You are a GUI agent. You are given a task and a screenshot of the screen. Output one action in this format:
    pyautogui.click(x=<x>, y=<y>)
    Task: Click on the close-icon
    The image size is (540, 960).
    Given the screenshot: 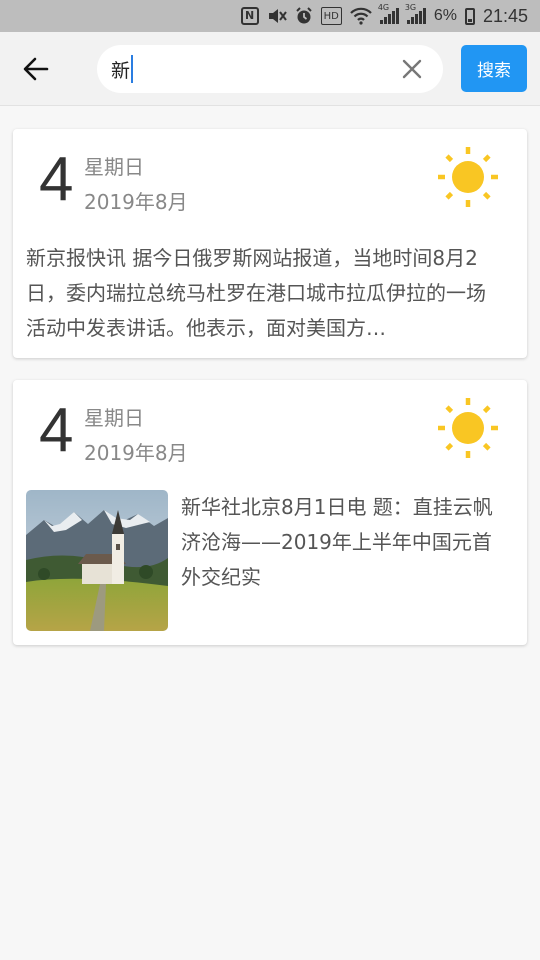 What is the action you would take?
    pyautogui.click(x=412, y=69)
    